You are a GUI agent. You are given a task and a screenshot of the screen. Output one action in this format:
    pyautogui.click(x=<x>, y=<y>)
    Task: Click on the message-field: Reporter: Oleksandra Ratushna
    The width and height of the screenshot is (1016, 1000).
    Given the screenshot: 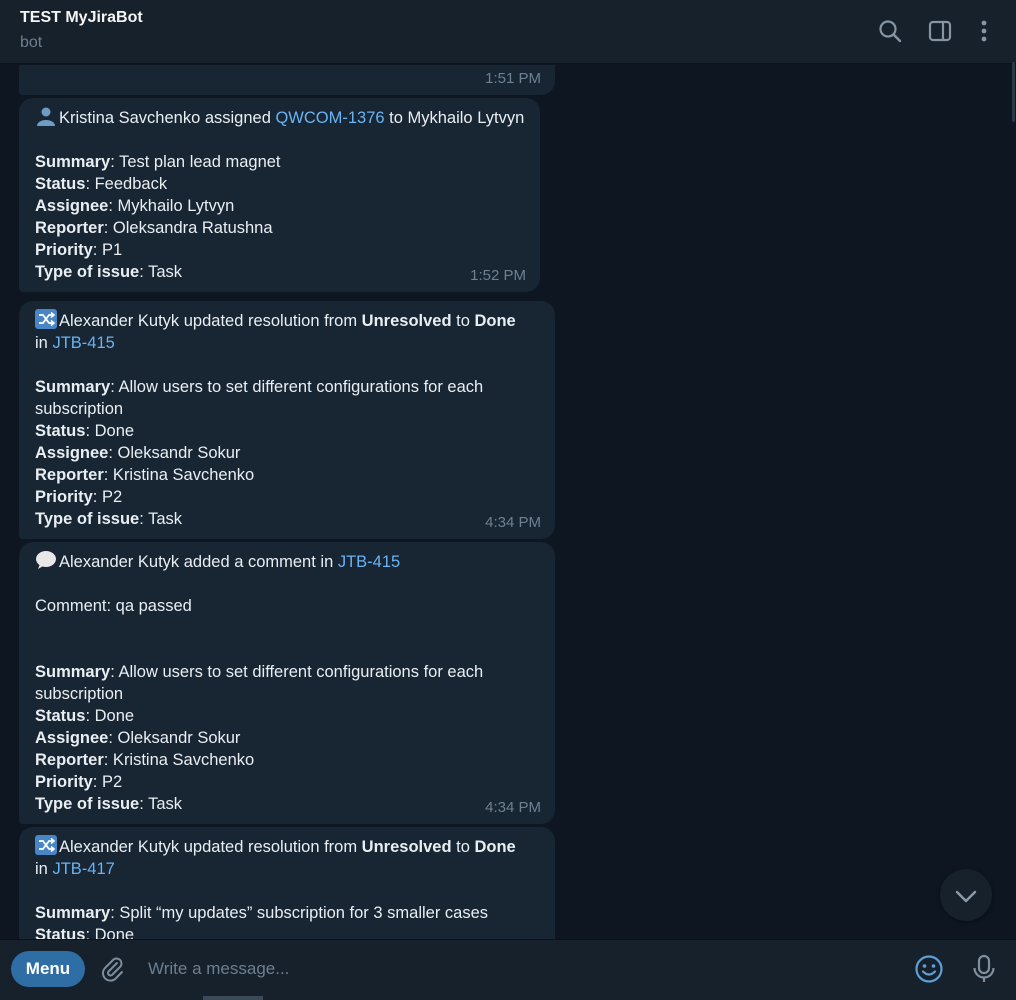 What is the action you would take?
    pyautogui.click(x=279, y=228)
    